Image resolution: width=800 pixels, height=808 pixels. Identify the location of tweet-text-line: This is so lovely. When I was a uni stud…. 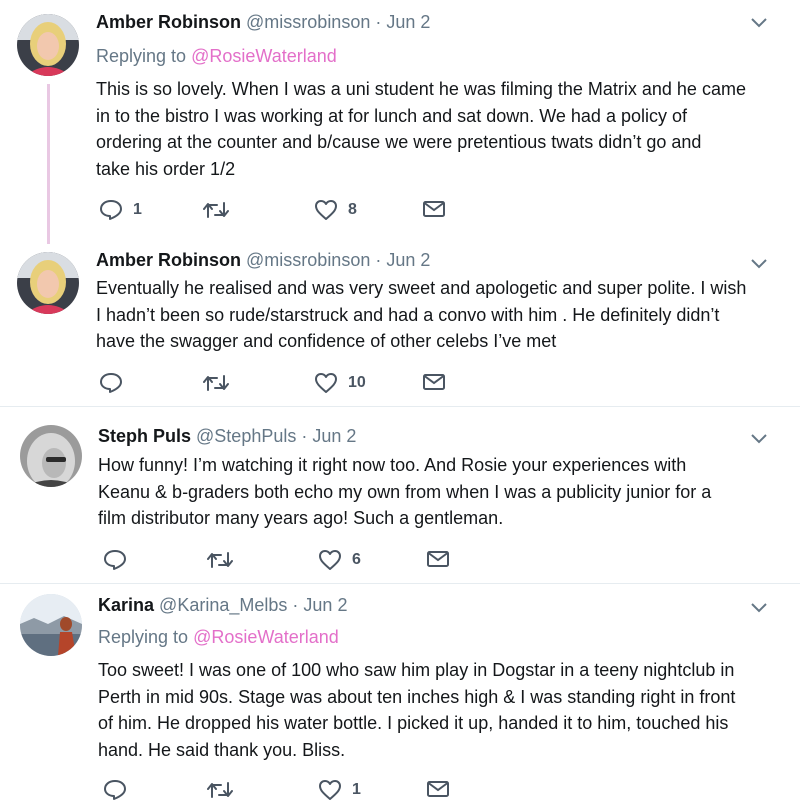
(421, 89).